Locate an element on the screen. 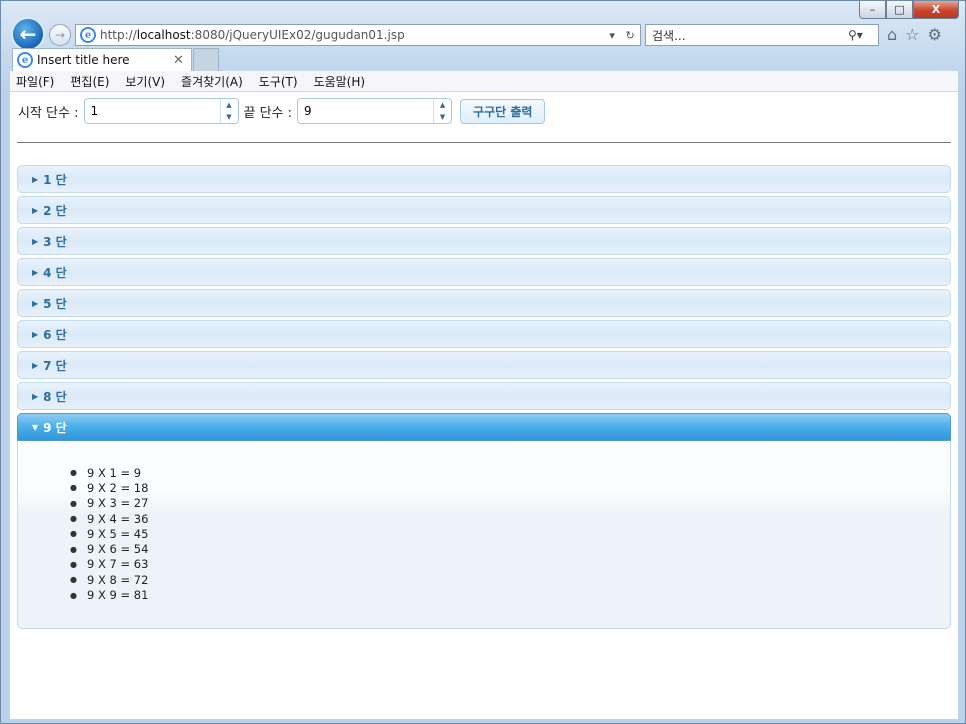  list-item: ● 9 X 1 = 9 is located at coordinates (106, 472).